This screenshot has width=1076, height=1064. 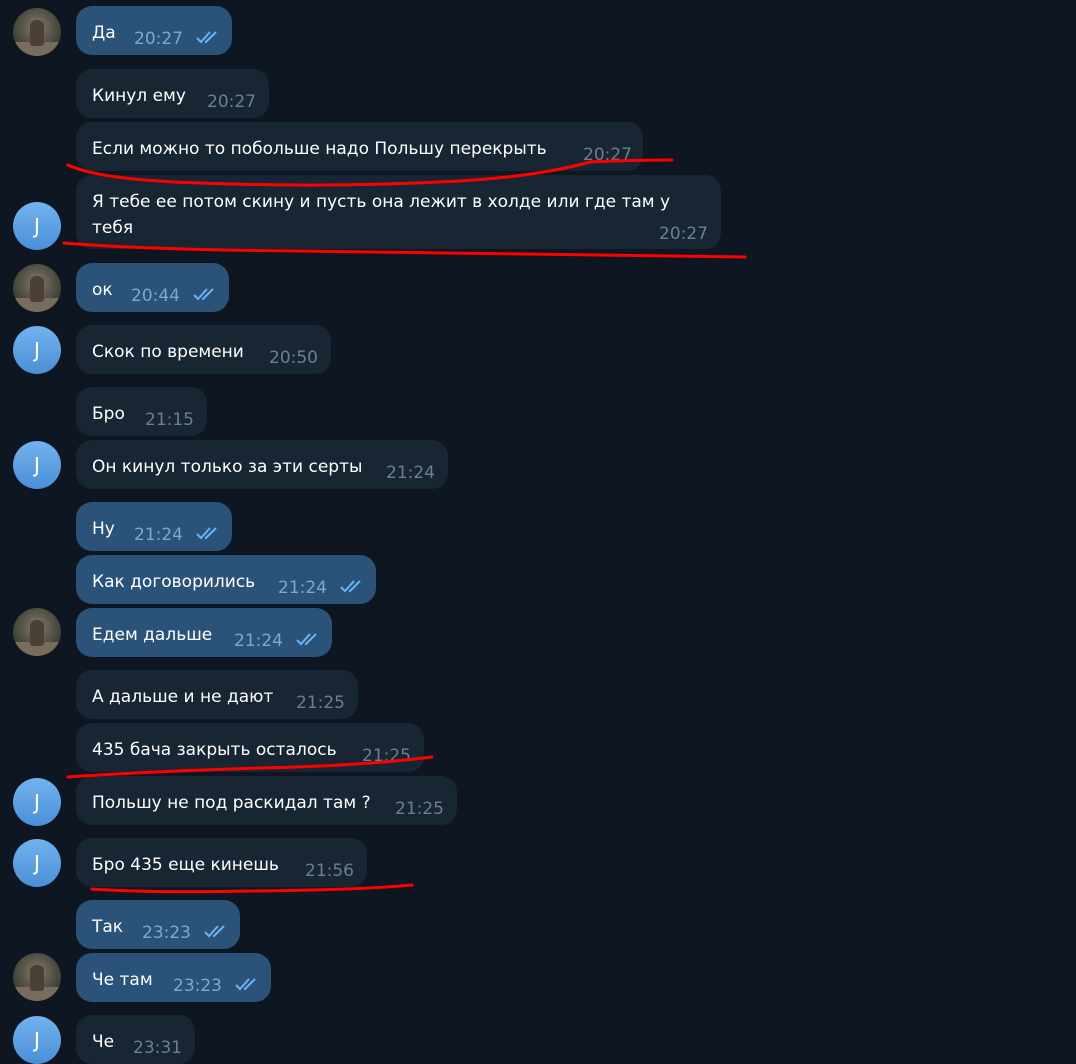 What do you see at coordinates (168, 352) in the screenshot?
I see `message-text: Скок по времени` at bounding box center [168, 352].